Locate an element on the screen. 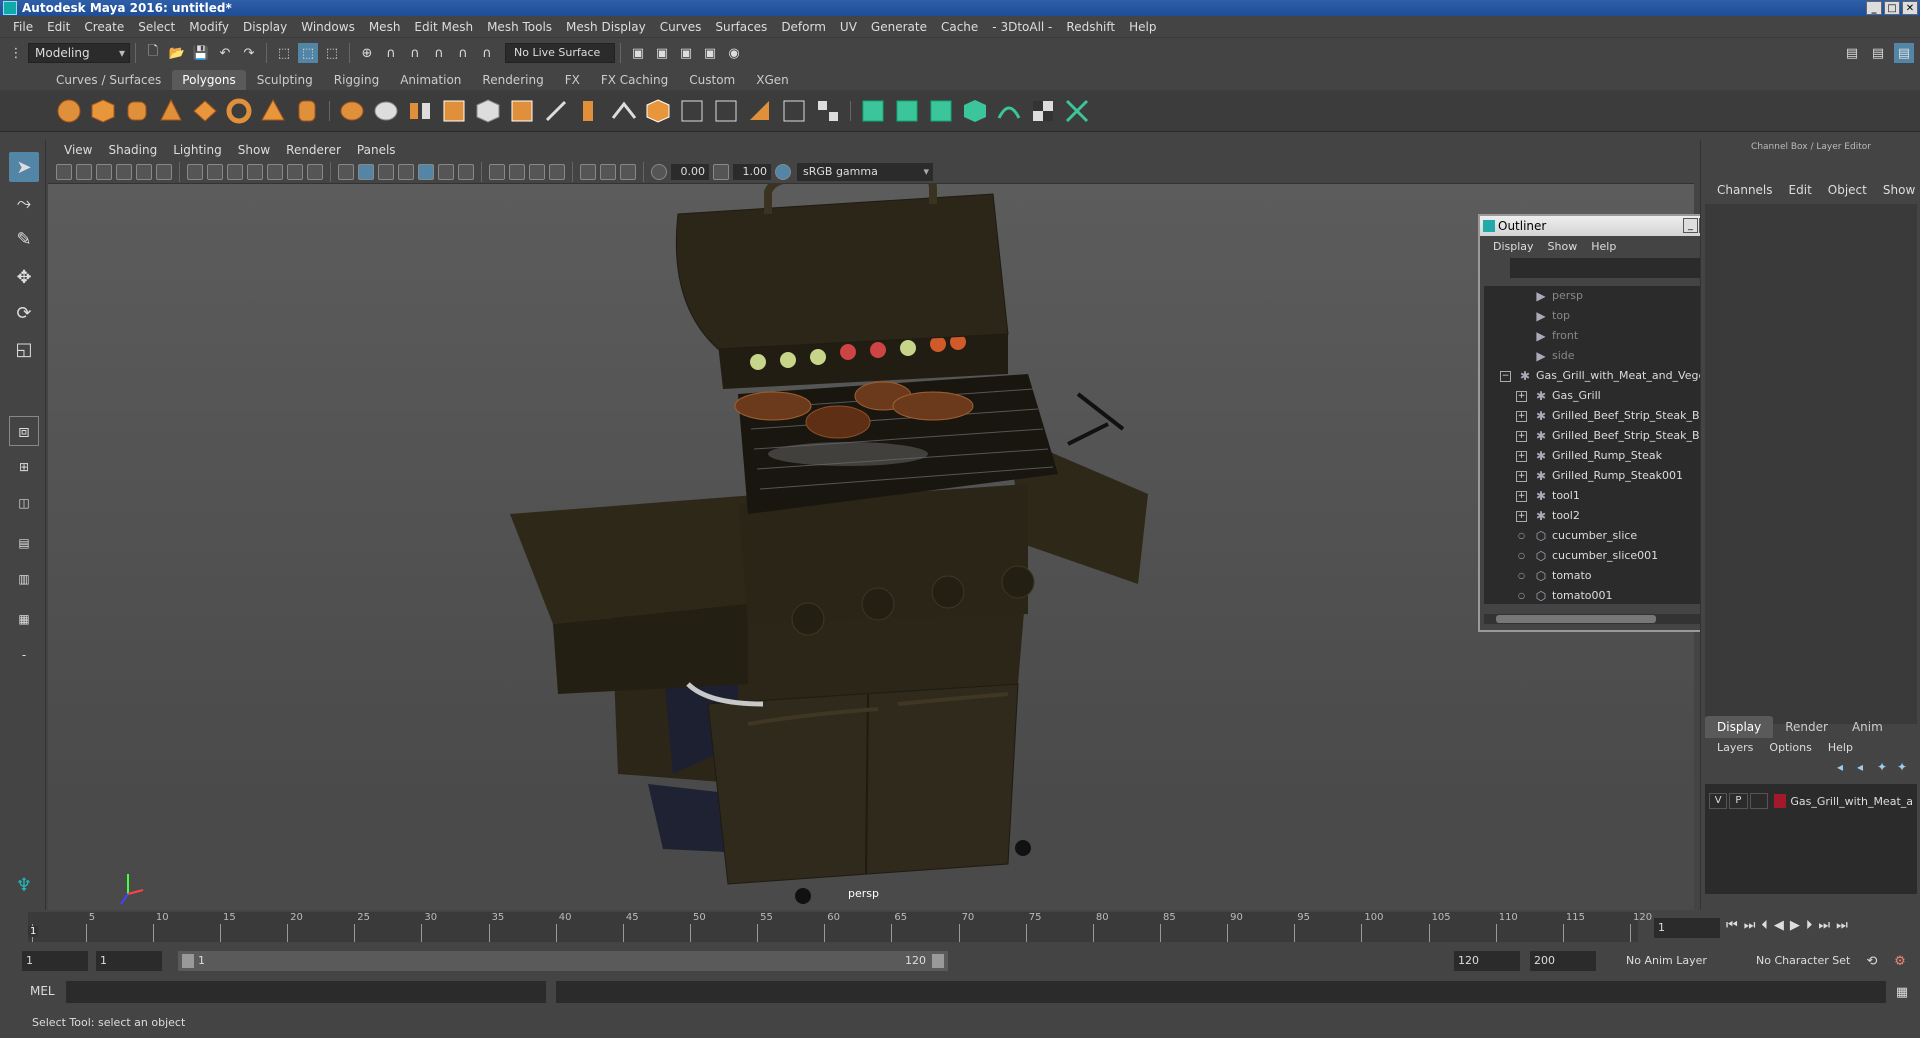  outliner-item: ○ ⬡ tomato is located at coordinates (1599, 576).